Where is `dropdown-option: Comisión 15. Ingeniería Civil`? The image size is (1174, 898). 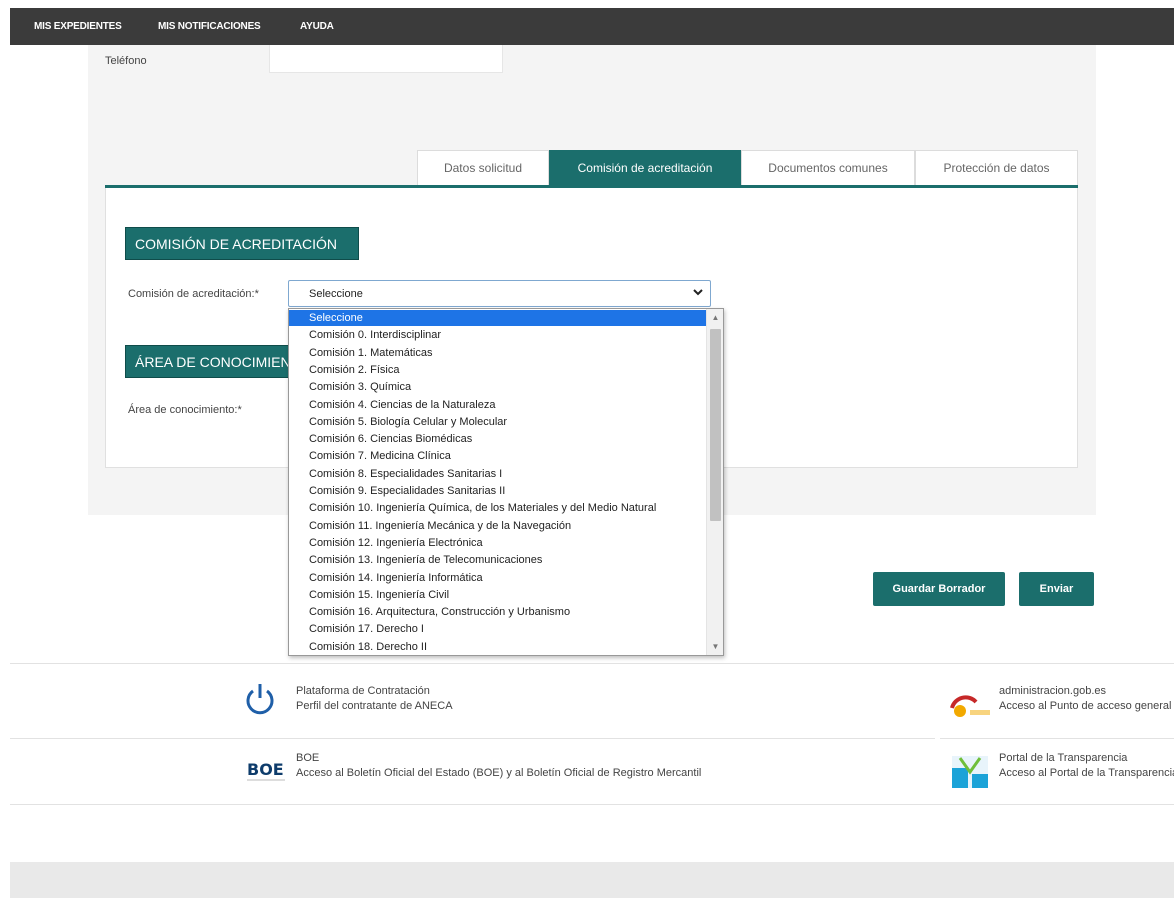
dropdown-option: Comisión 15. Ingeniería Civil is located at coordinates (497, 595).